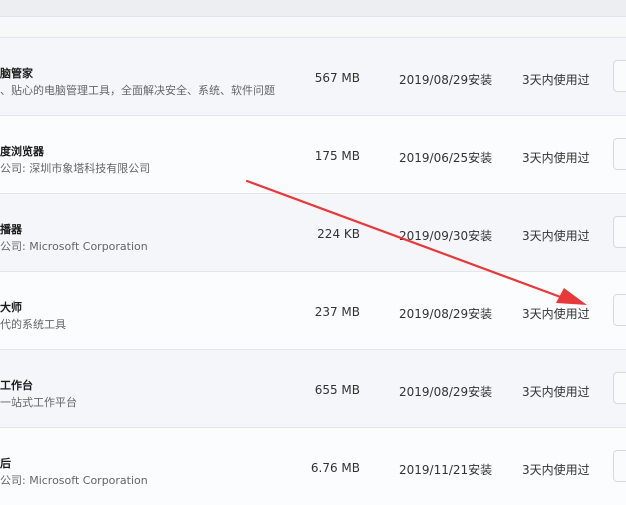  I want to click on software-description: 公司: 深圳市象塔科技有限公司, so click(75, 168).